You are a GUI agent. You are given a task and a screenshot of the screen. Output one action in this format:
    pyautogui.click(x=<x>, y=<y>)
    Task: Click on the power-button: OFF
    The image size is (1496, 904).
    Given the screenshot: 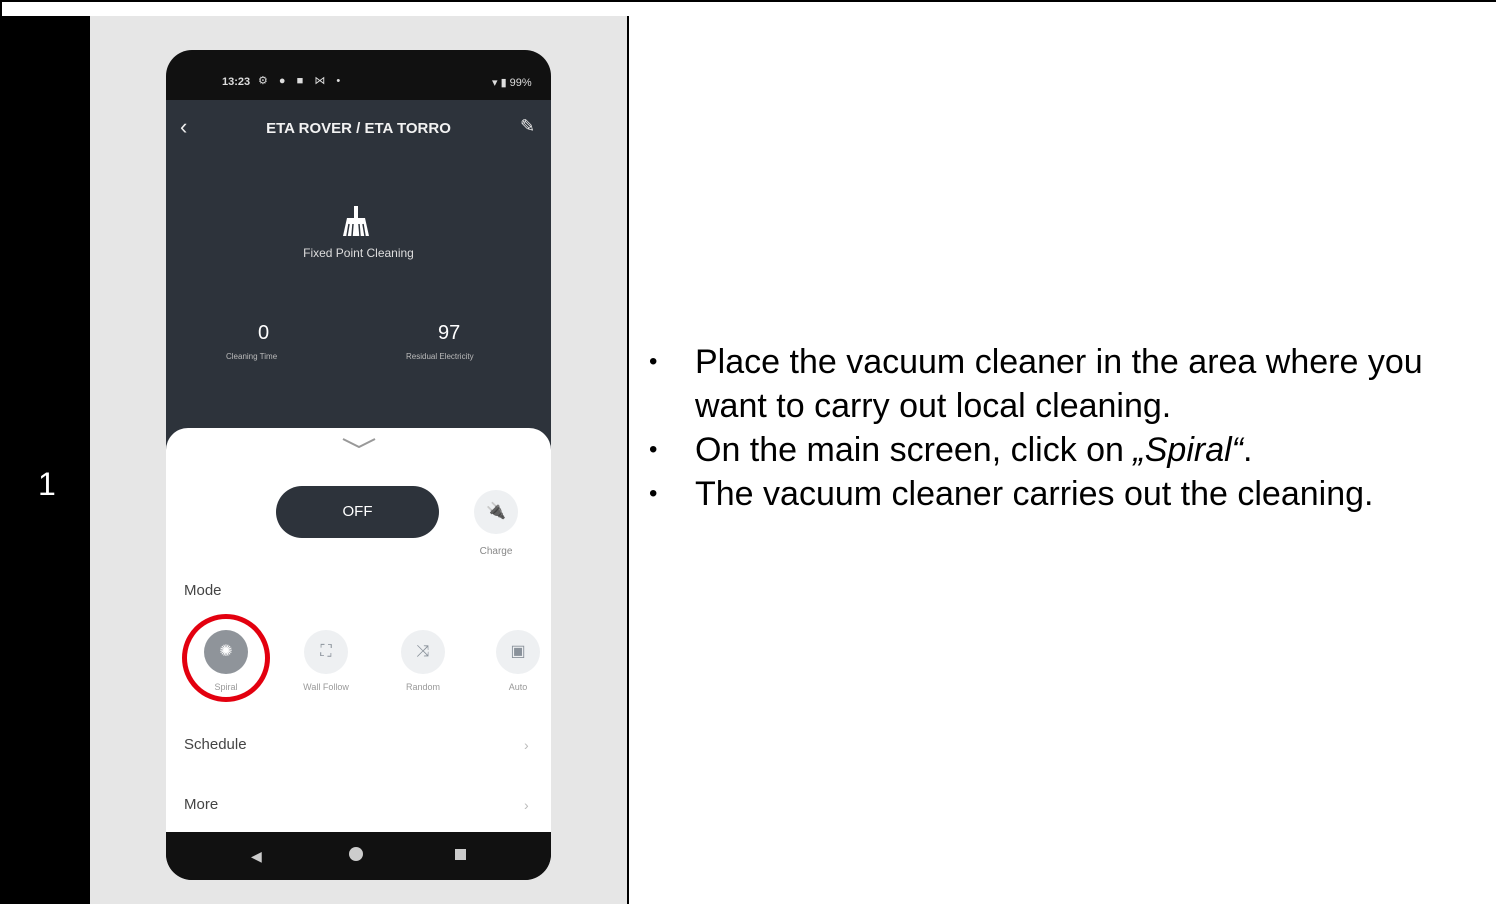 What is the action you would take?
    pyautogui.click(x=357, y=512)
    